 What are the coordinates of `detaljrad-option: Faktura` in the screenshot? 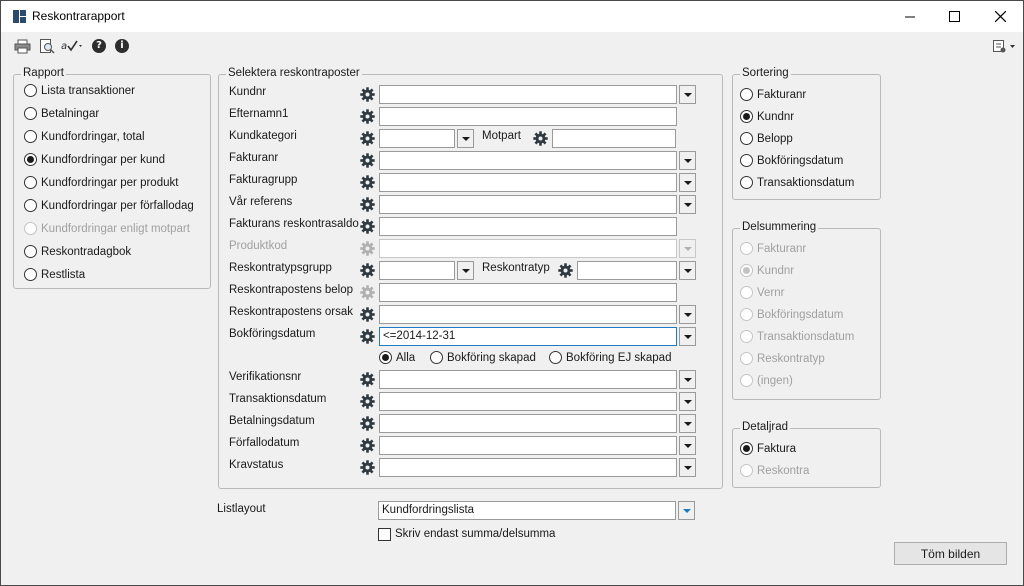 It's located at (768, 448).